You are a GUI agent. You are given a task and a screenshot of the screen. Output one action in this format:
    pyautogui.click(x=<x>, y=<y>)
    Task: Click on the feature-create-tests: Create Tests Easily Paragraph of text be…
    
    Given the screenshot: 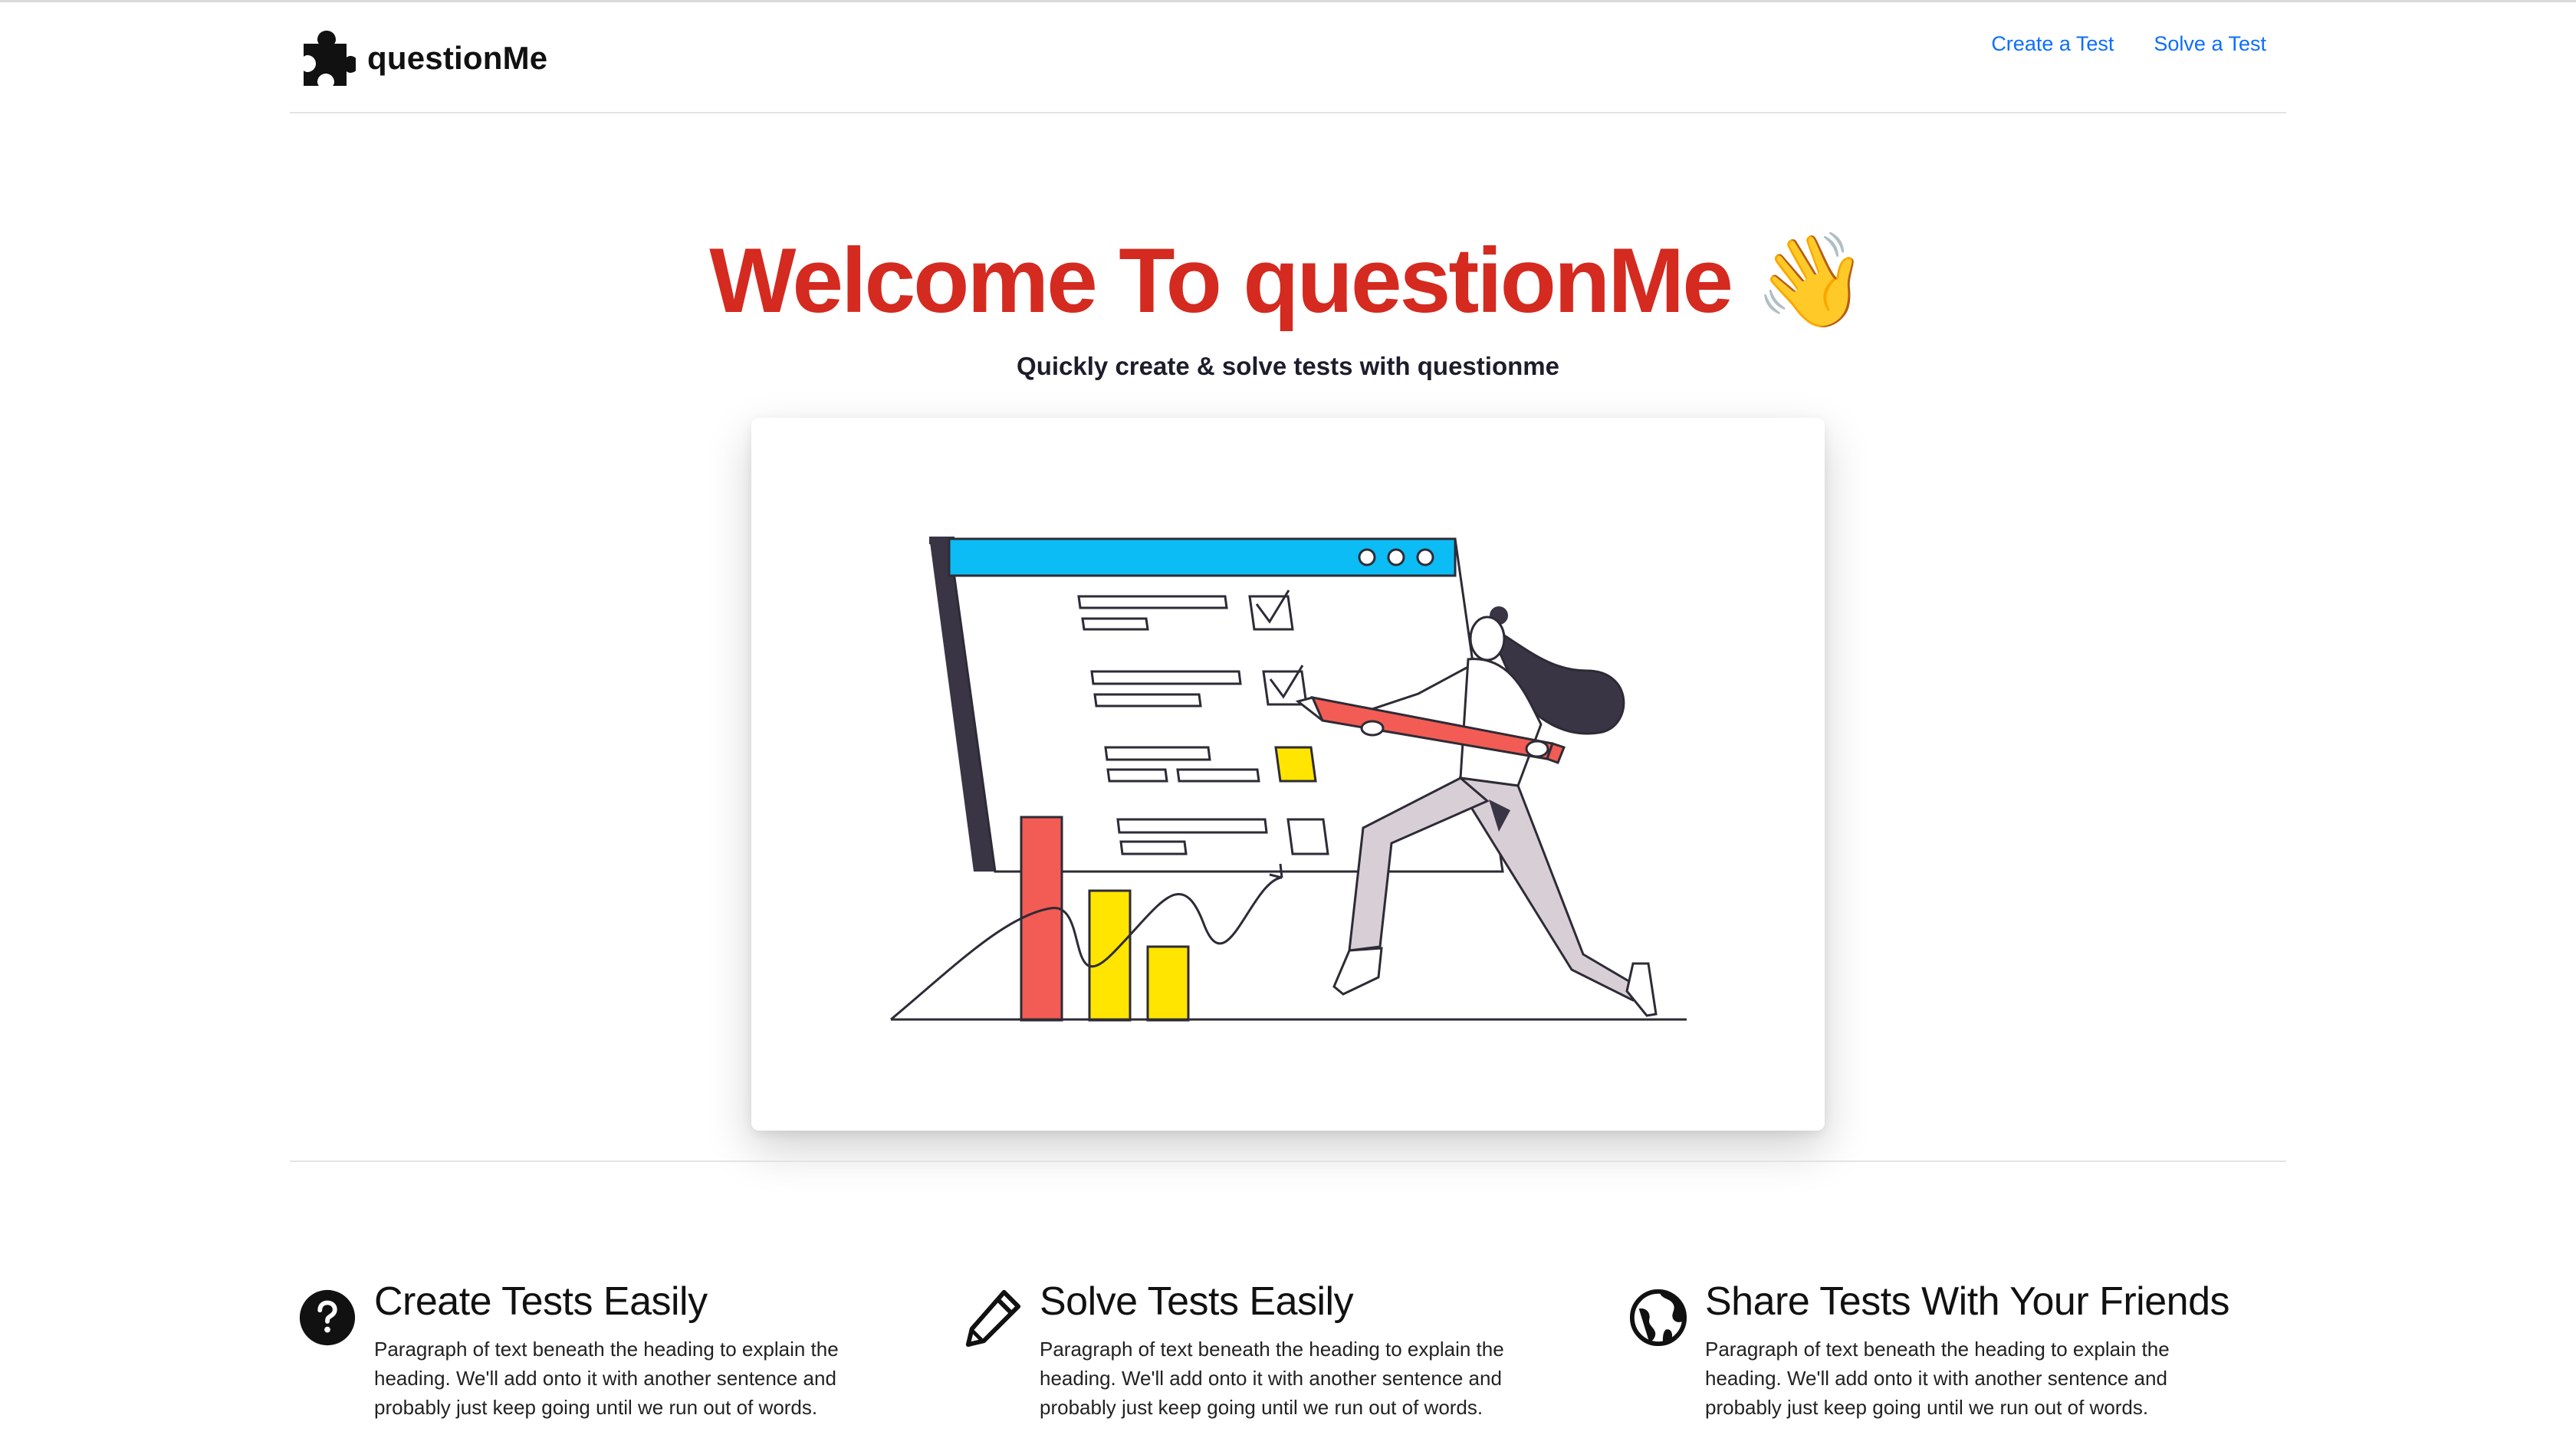 What is the action you would take?
    pyautogui.click(x=623, y=1350)
    